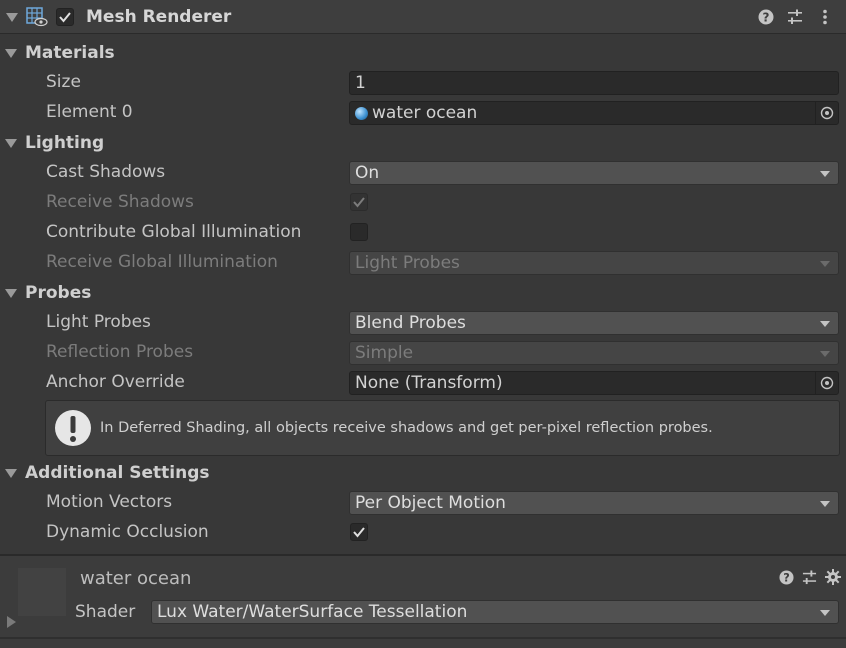 The image size is (846, 648). What do you see at coordinates (117, 473) in the screenshot?
I see `additional-settings-section-title: Additional Settings` at bounding box center [117, 473].